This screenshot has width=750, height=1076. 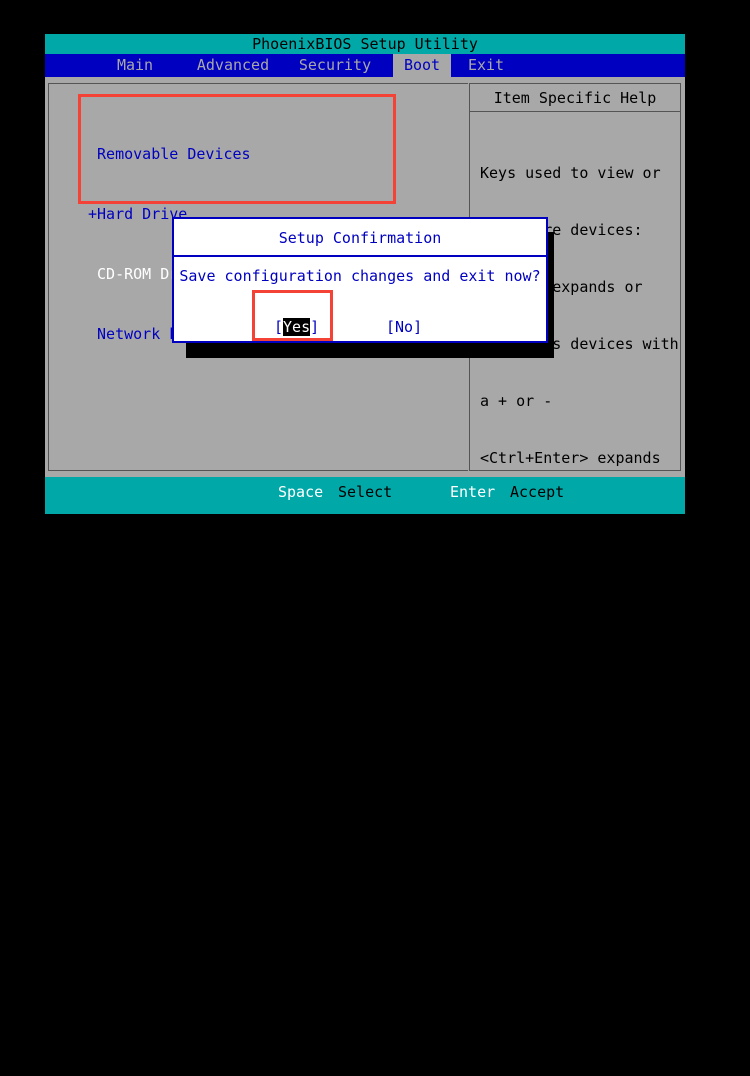 I want to click on help-line: <Ctrl+Enter> expands, so click(x=570, y=458).